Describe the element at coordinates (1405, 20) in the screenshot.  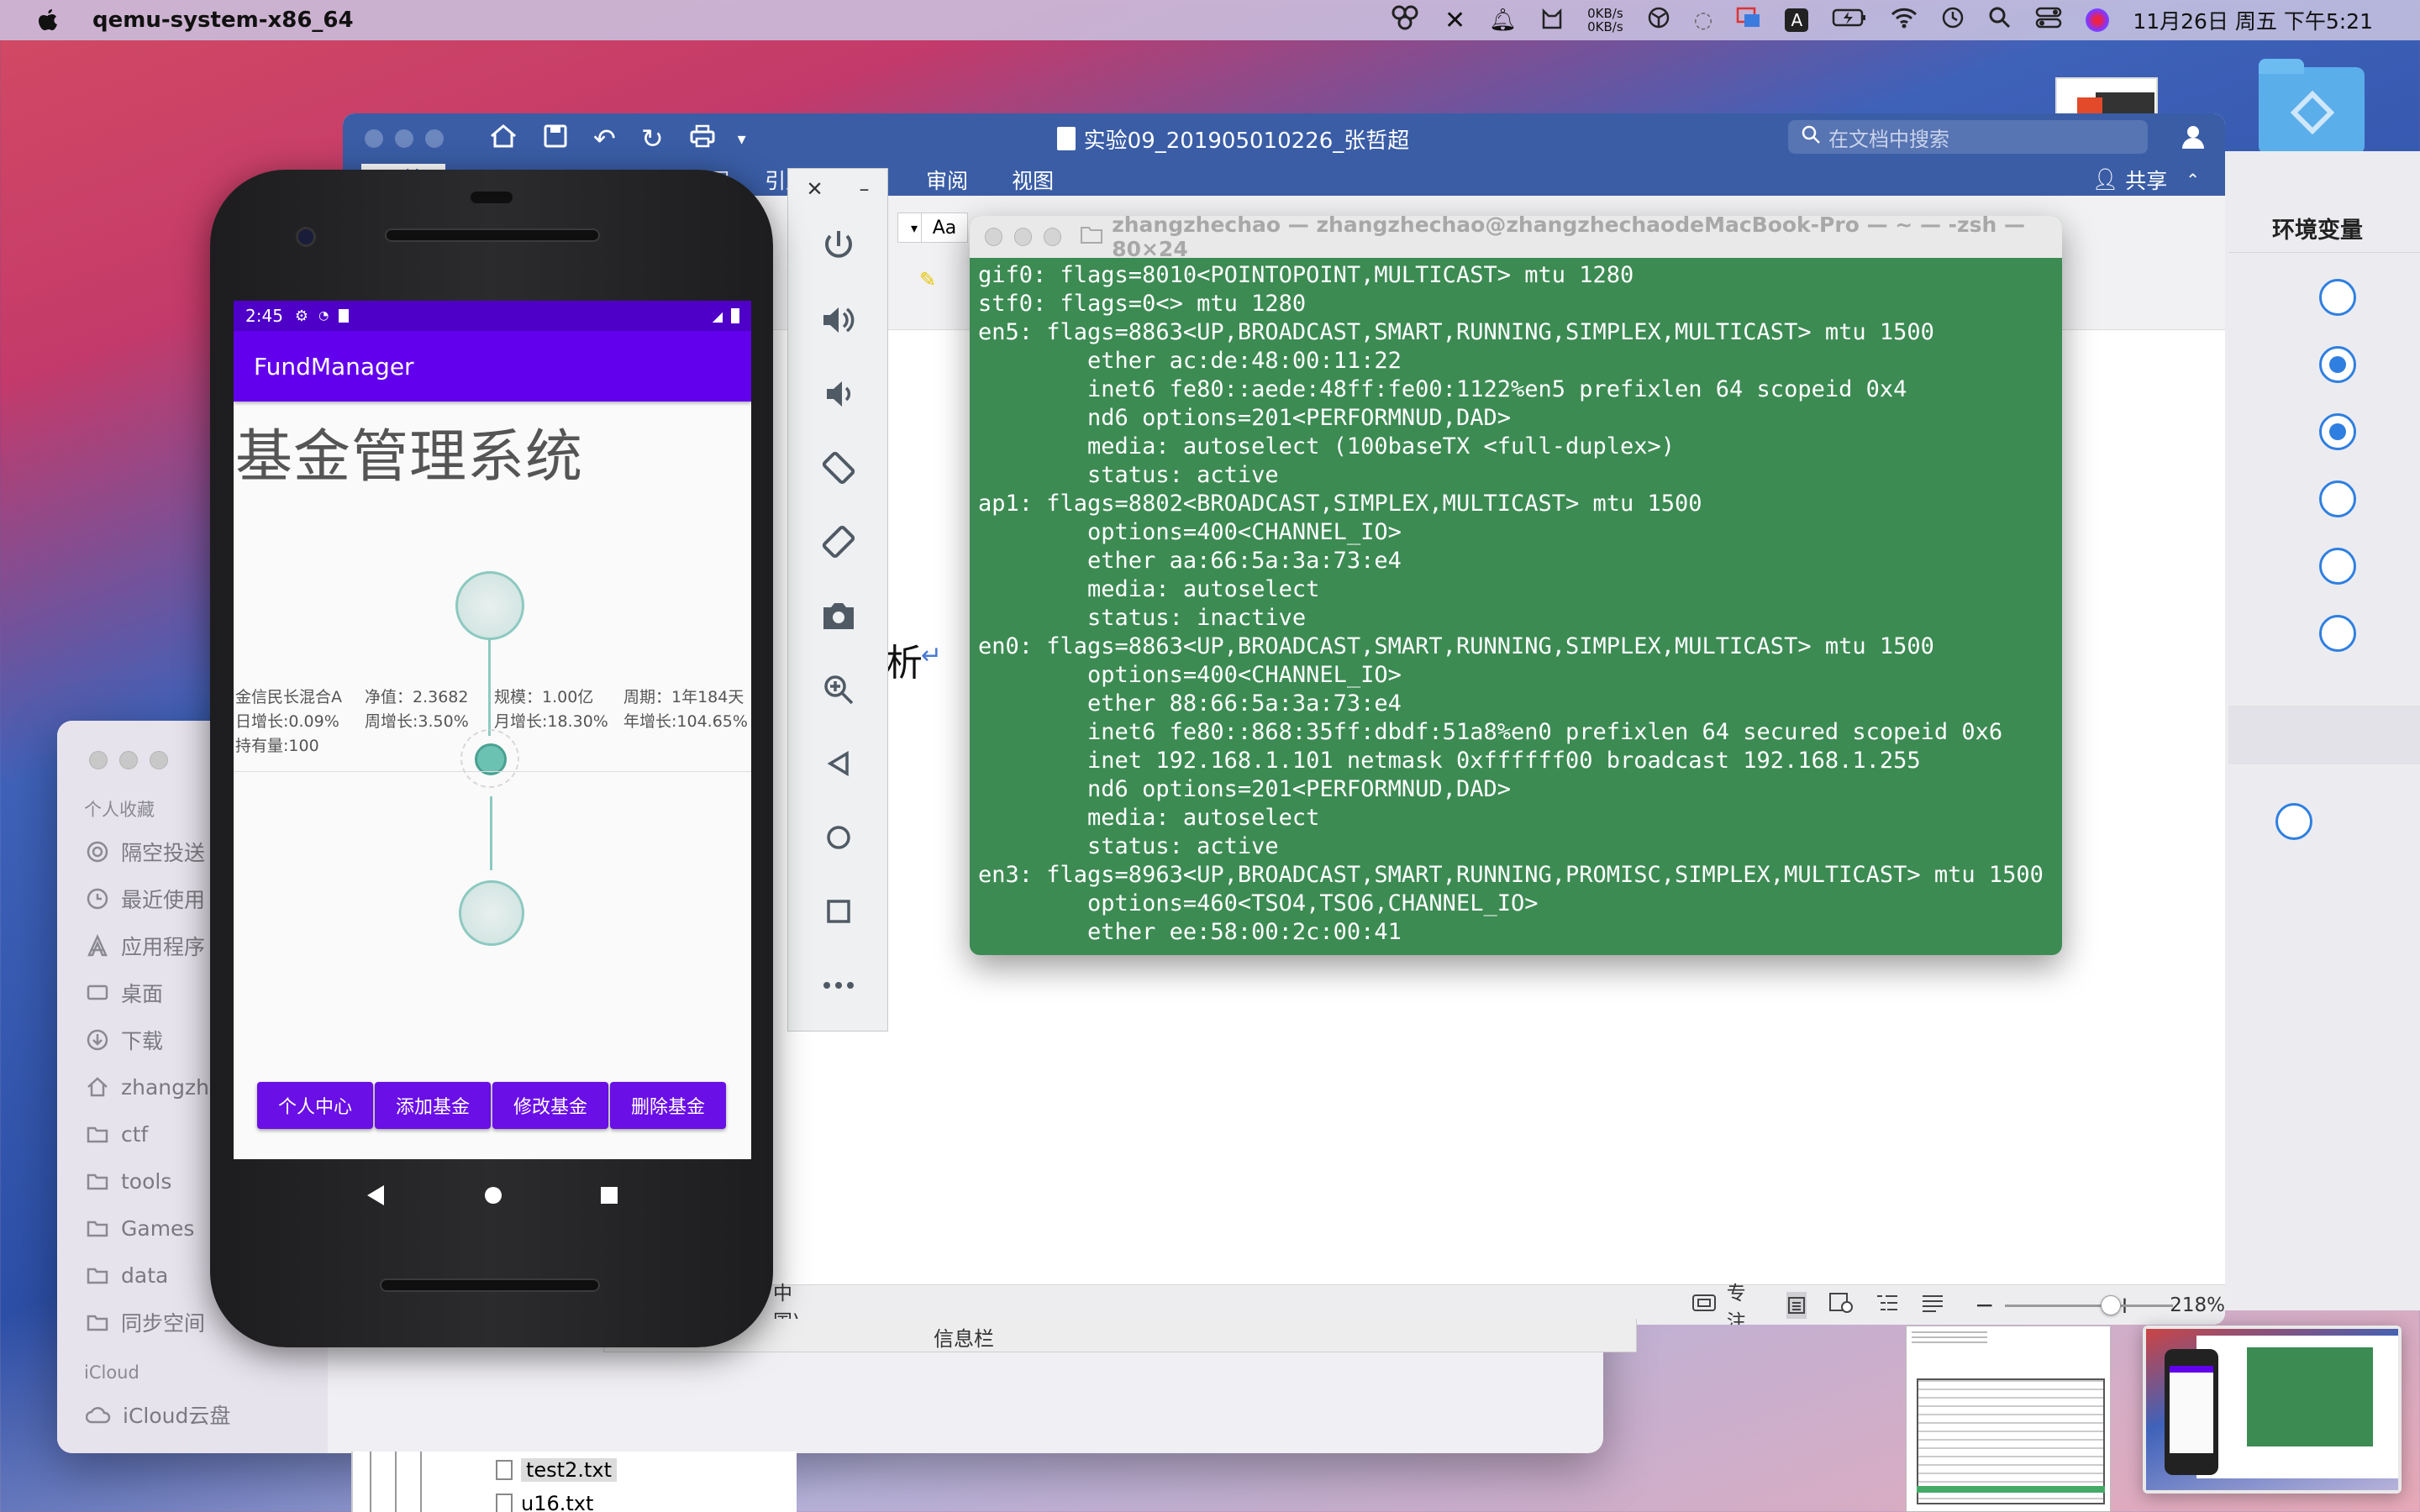
I see `extension-icon` at that location.